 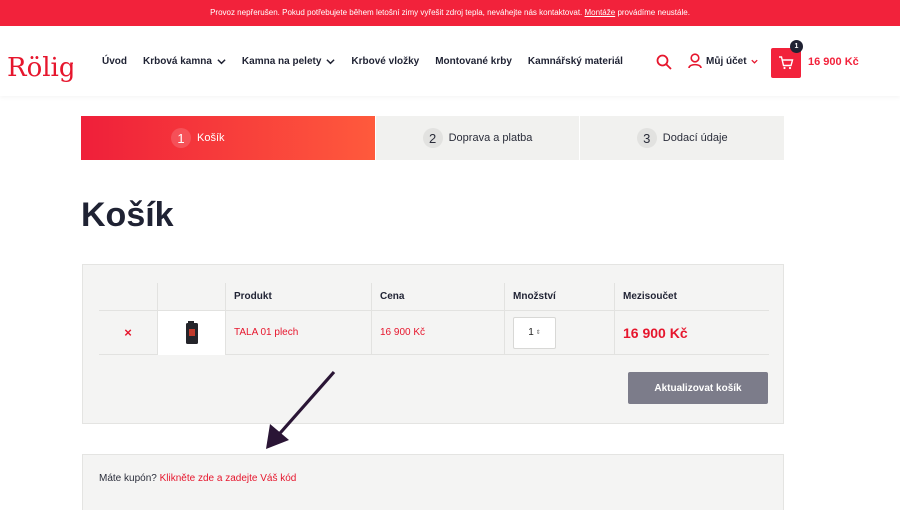 I want to click on header-product: Produkt, so click(x=298, y=296).